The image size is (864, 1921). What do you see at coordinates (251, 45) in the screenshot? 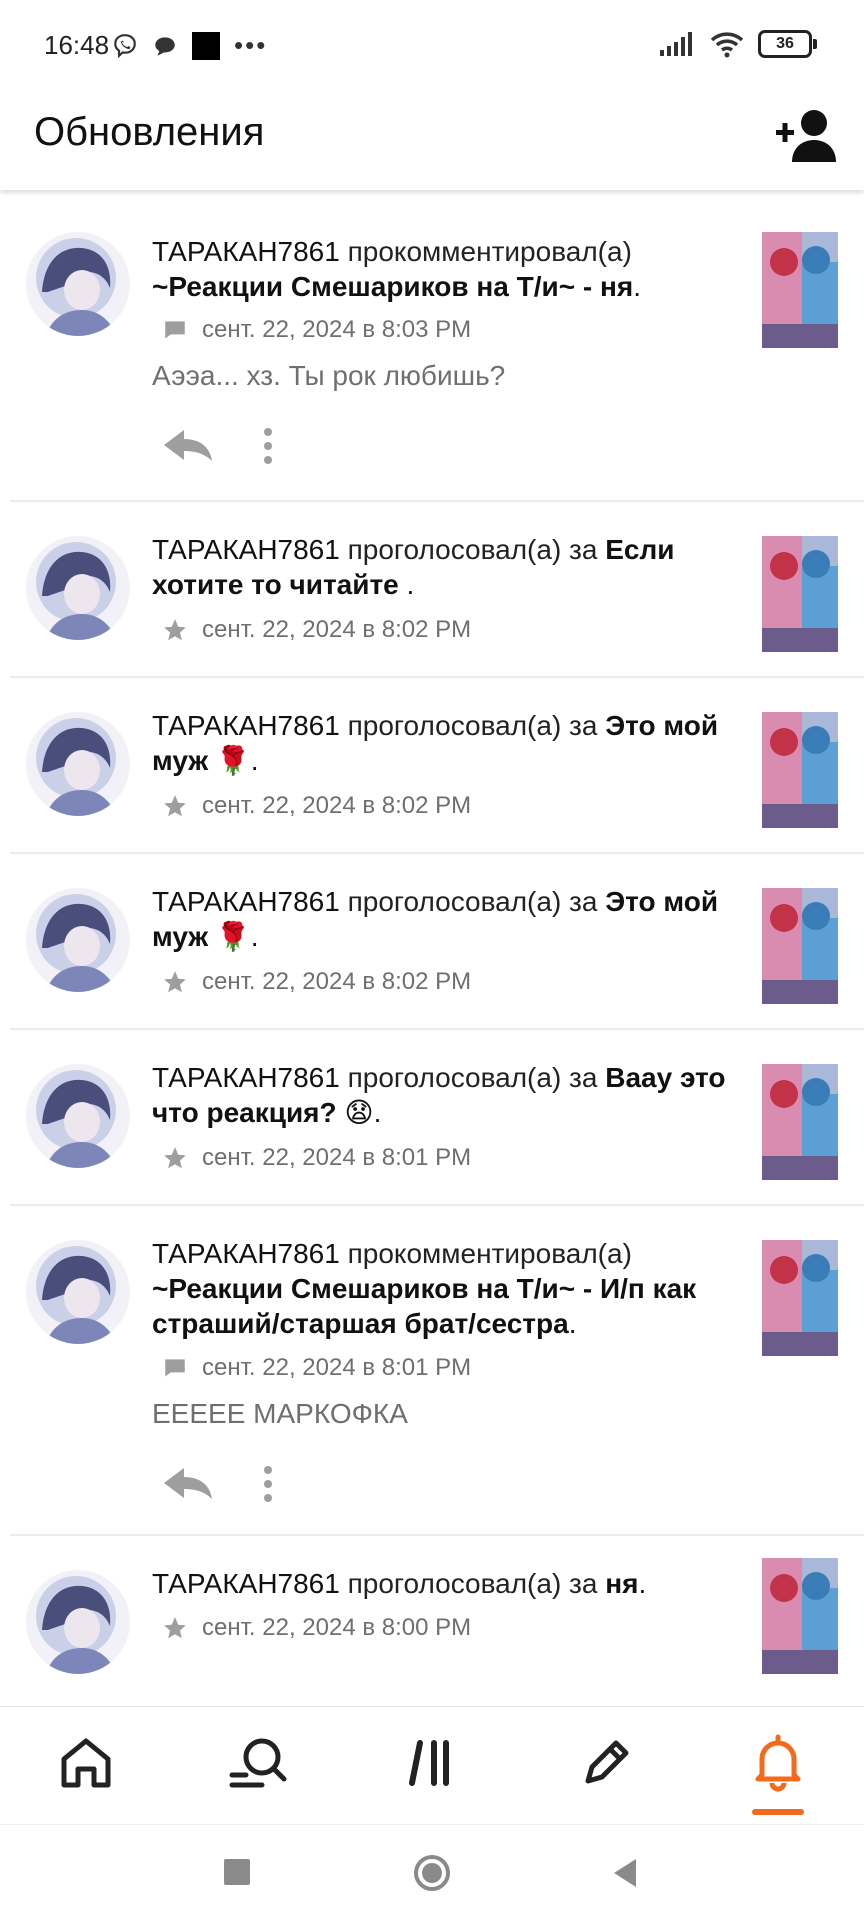
I see `more-notifications-icon: •••` at bounding box center [251, 45].